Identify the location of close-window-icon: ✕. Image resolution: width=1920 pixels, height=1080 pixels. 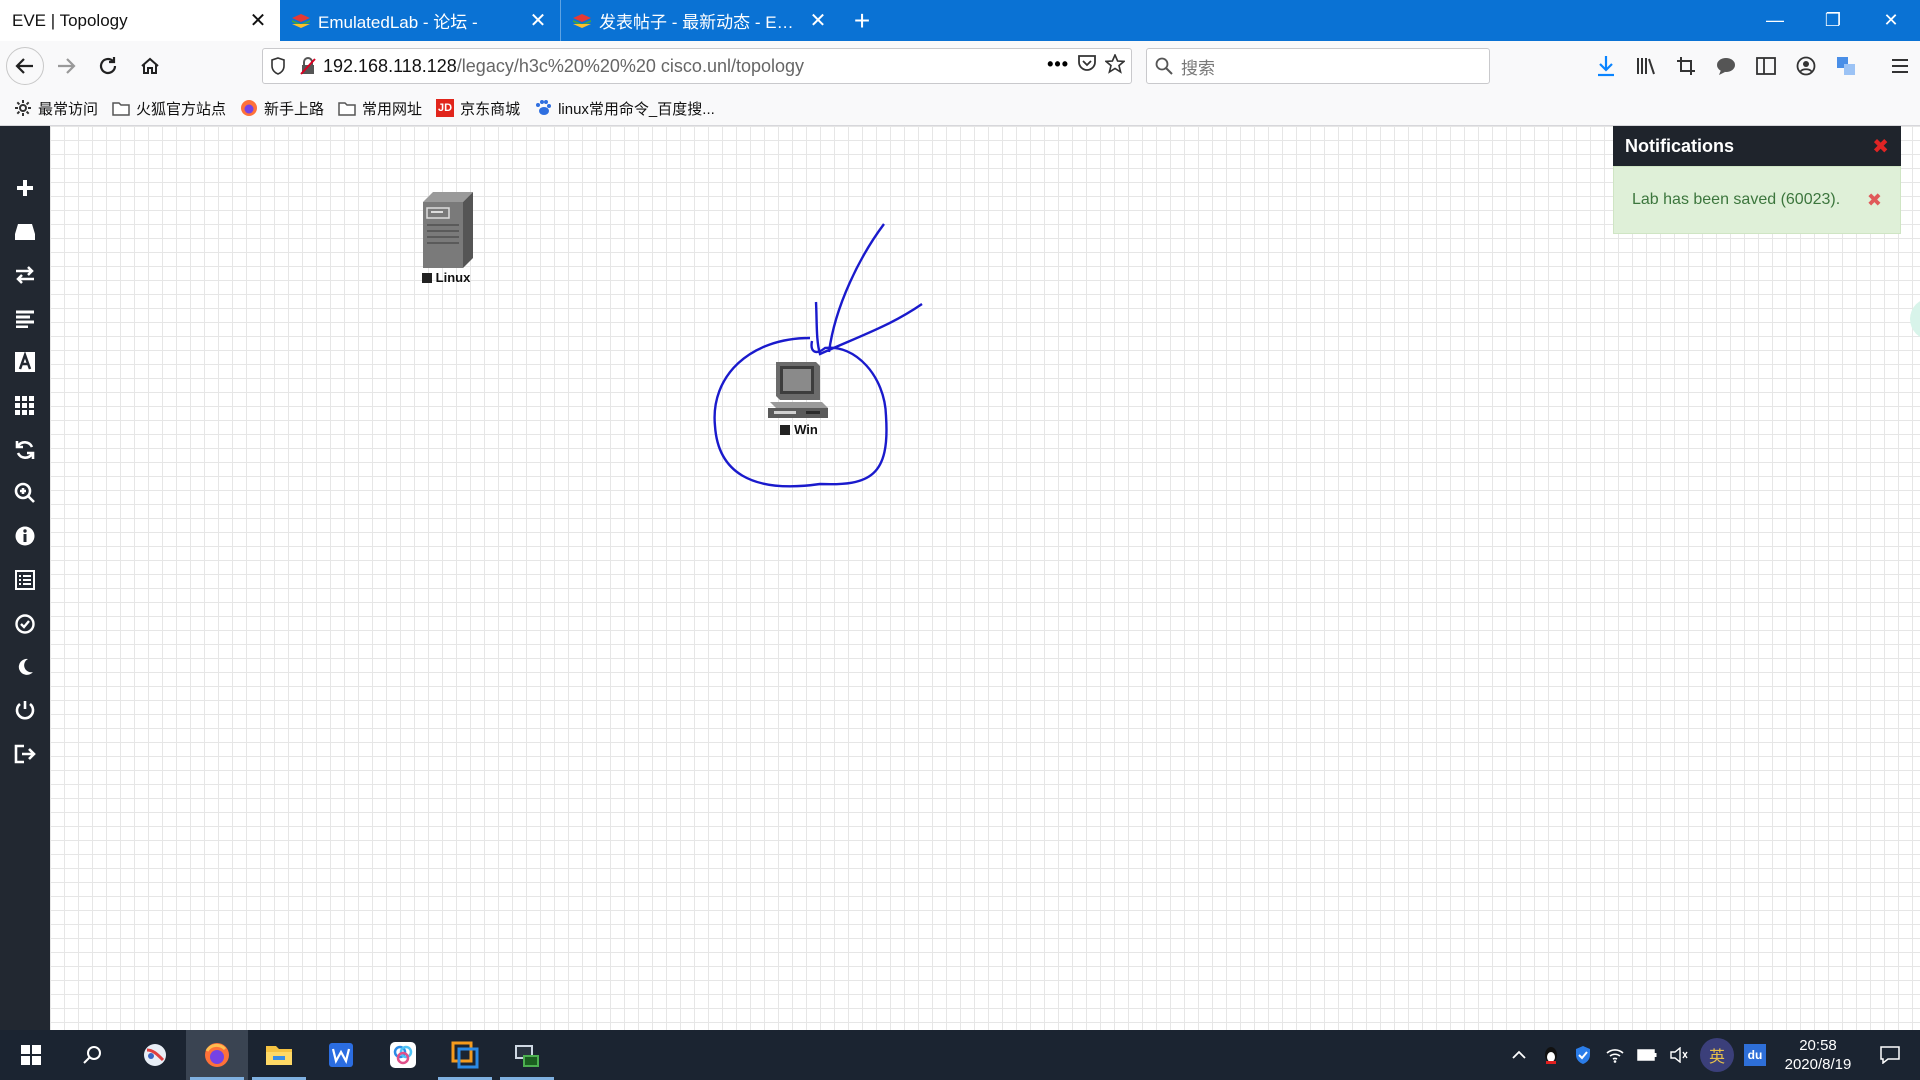
(1891, 20).